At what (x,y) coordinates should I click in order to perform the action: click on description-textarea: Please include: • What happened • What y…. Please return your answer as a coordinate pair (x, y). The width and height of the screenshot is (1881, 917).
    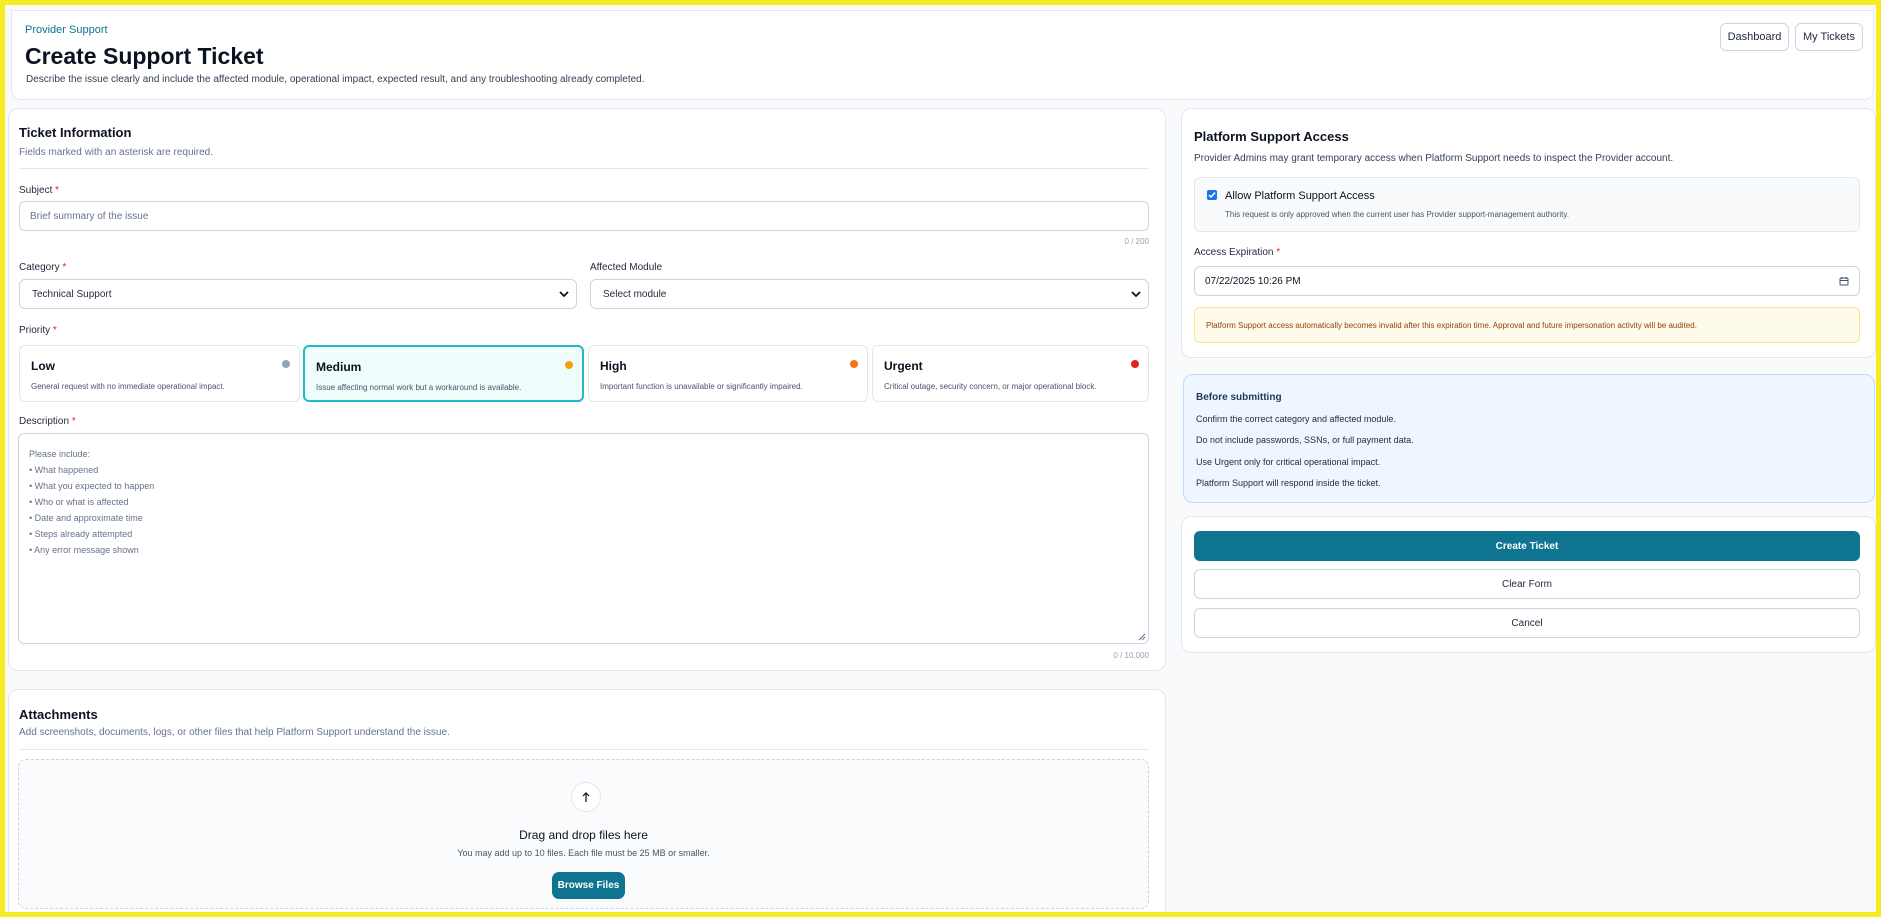
    Looking at the image, I should click on (583, 538).